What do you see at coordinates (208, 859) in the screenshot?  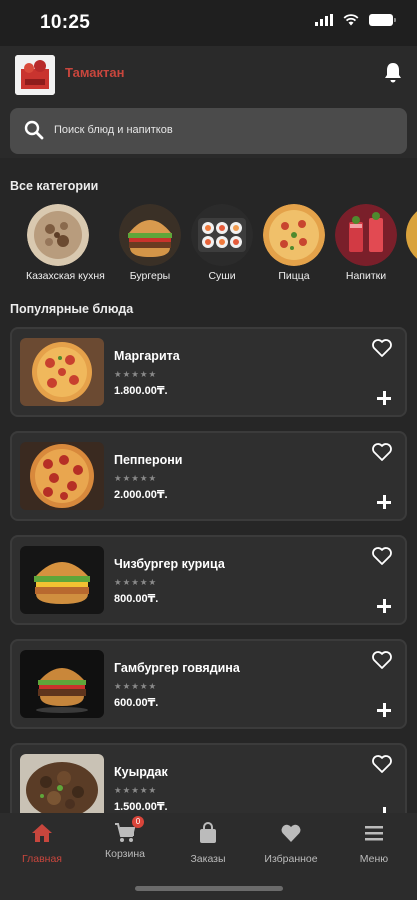 I see `tab-label: Заказы` at bounding box center [208, 859].